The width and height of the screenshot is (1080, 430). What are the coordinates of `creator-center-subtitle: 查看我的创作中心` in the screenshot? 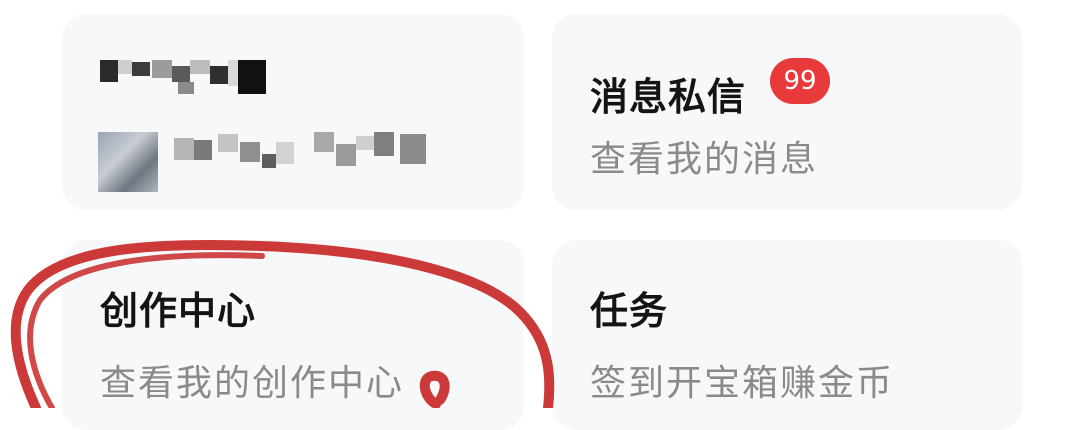 It's located at (252, 383).